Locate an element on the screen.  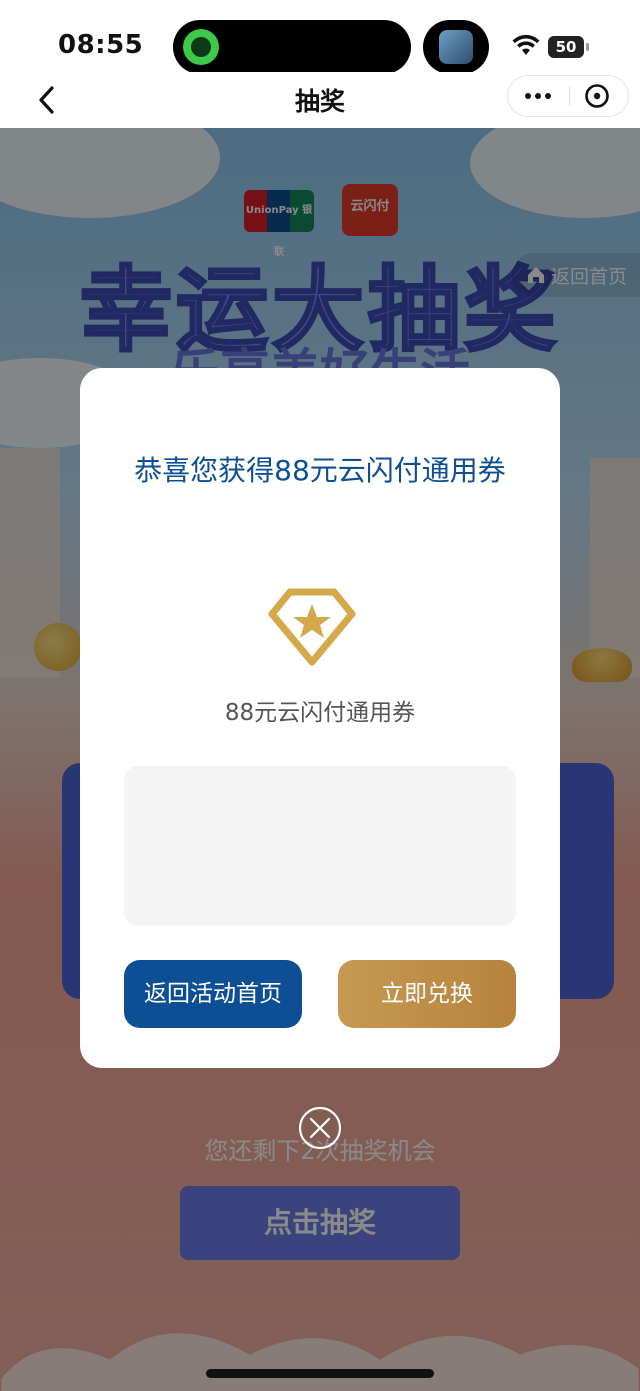
battery-icon: 50 is located at coordinates (568, 47).